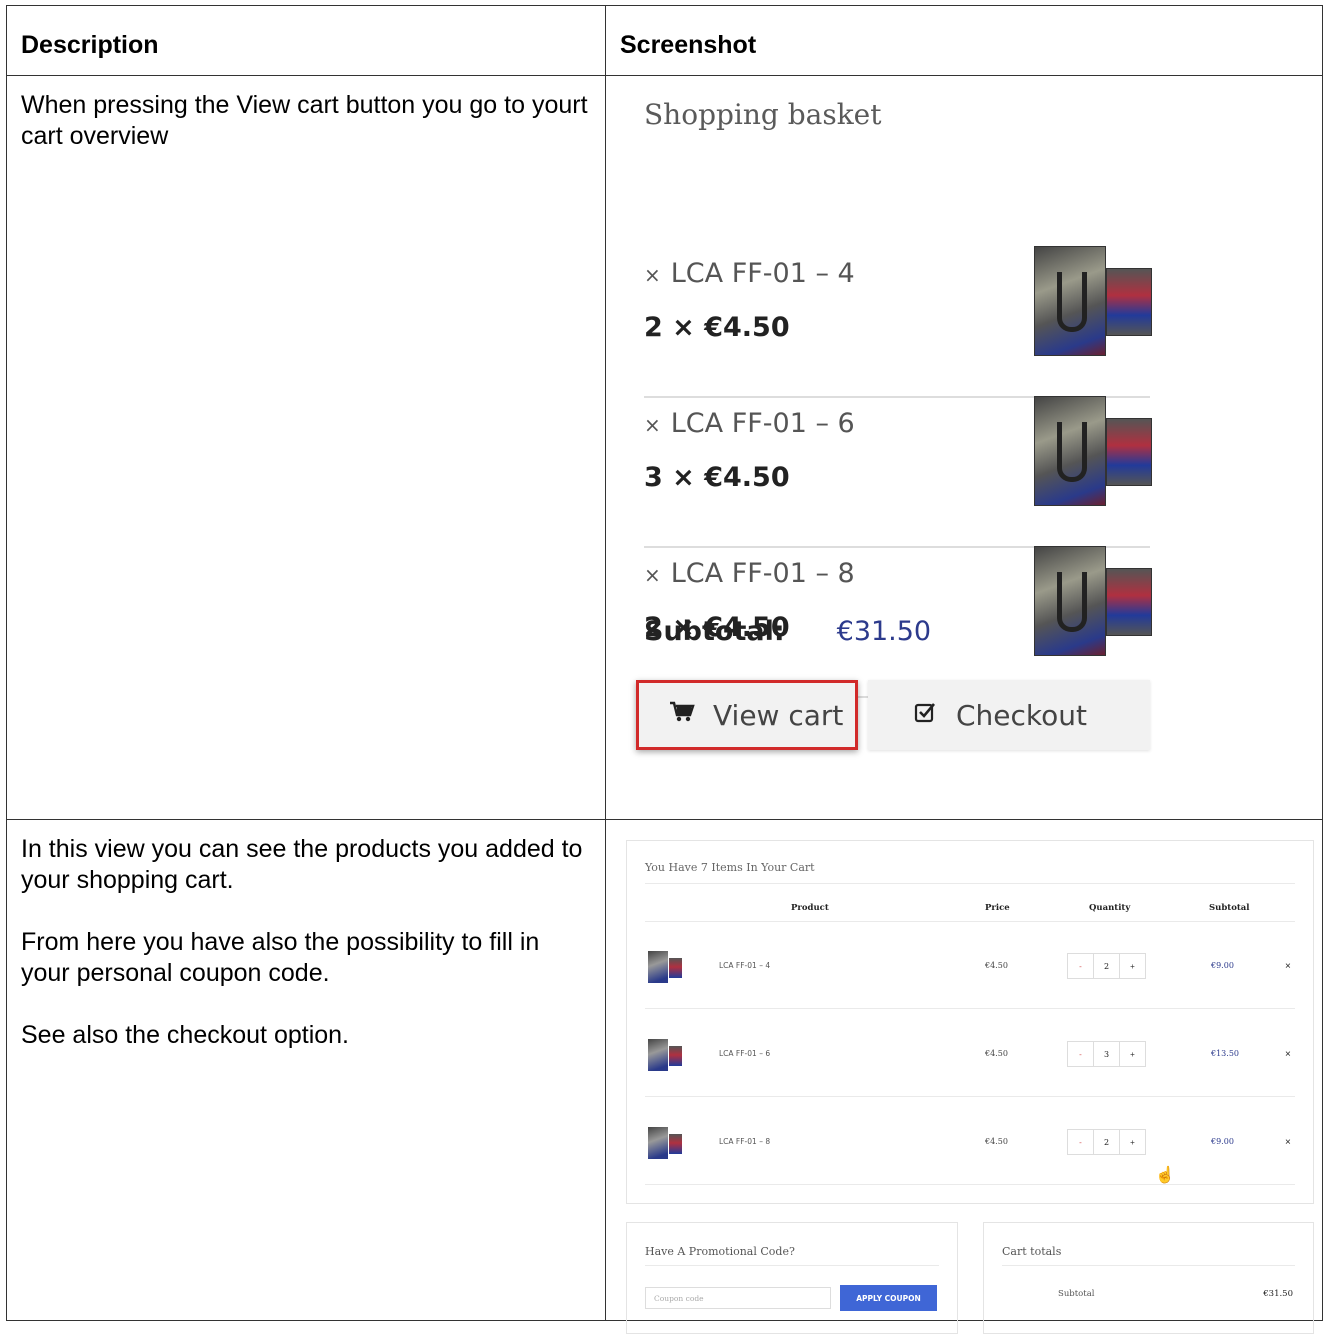  Describe the element at coordinates (744, 1053) in the screenshot. I see `product-name: LCA FF-01 – 6` at that location.